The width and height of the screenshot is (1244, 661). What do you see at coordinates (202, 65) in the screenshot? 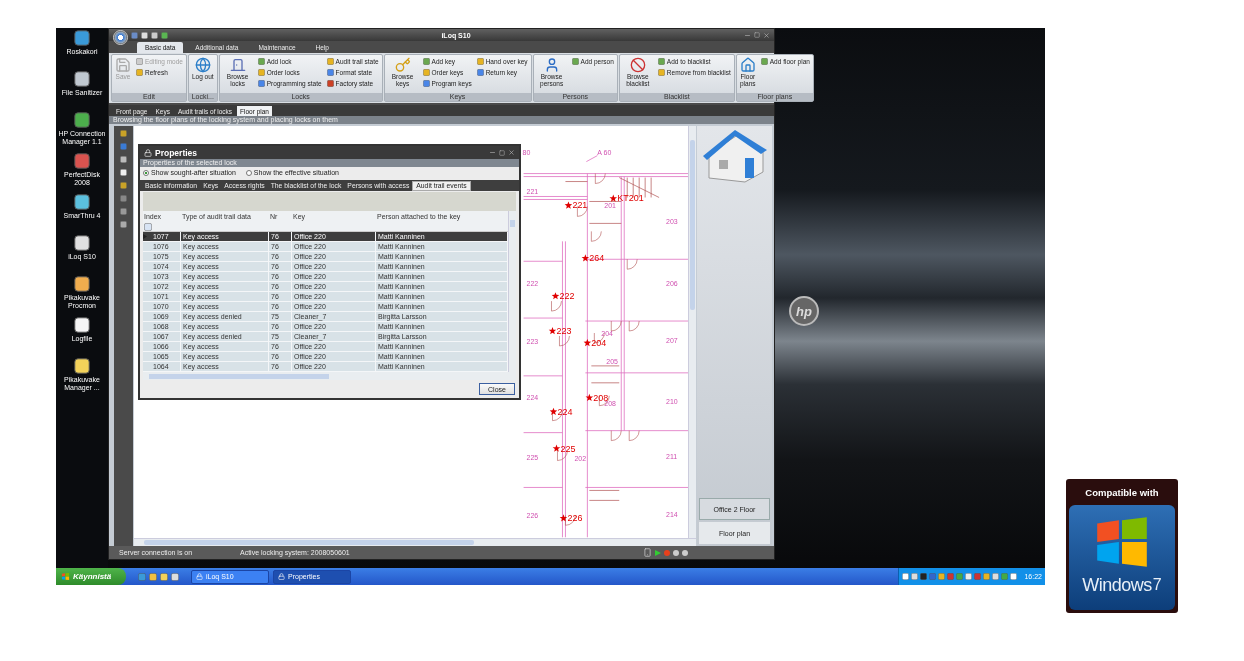
I see `globe-icon` at bounding box center [202, 65].